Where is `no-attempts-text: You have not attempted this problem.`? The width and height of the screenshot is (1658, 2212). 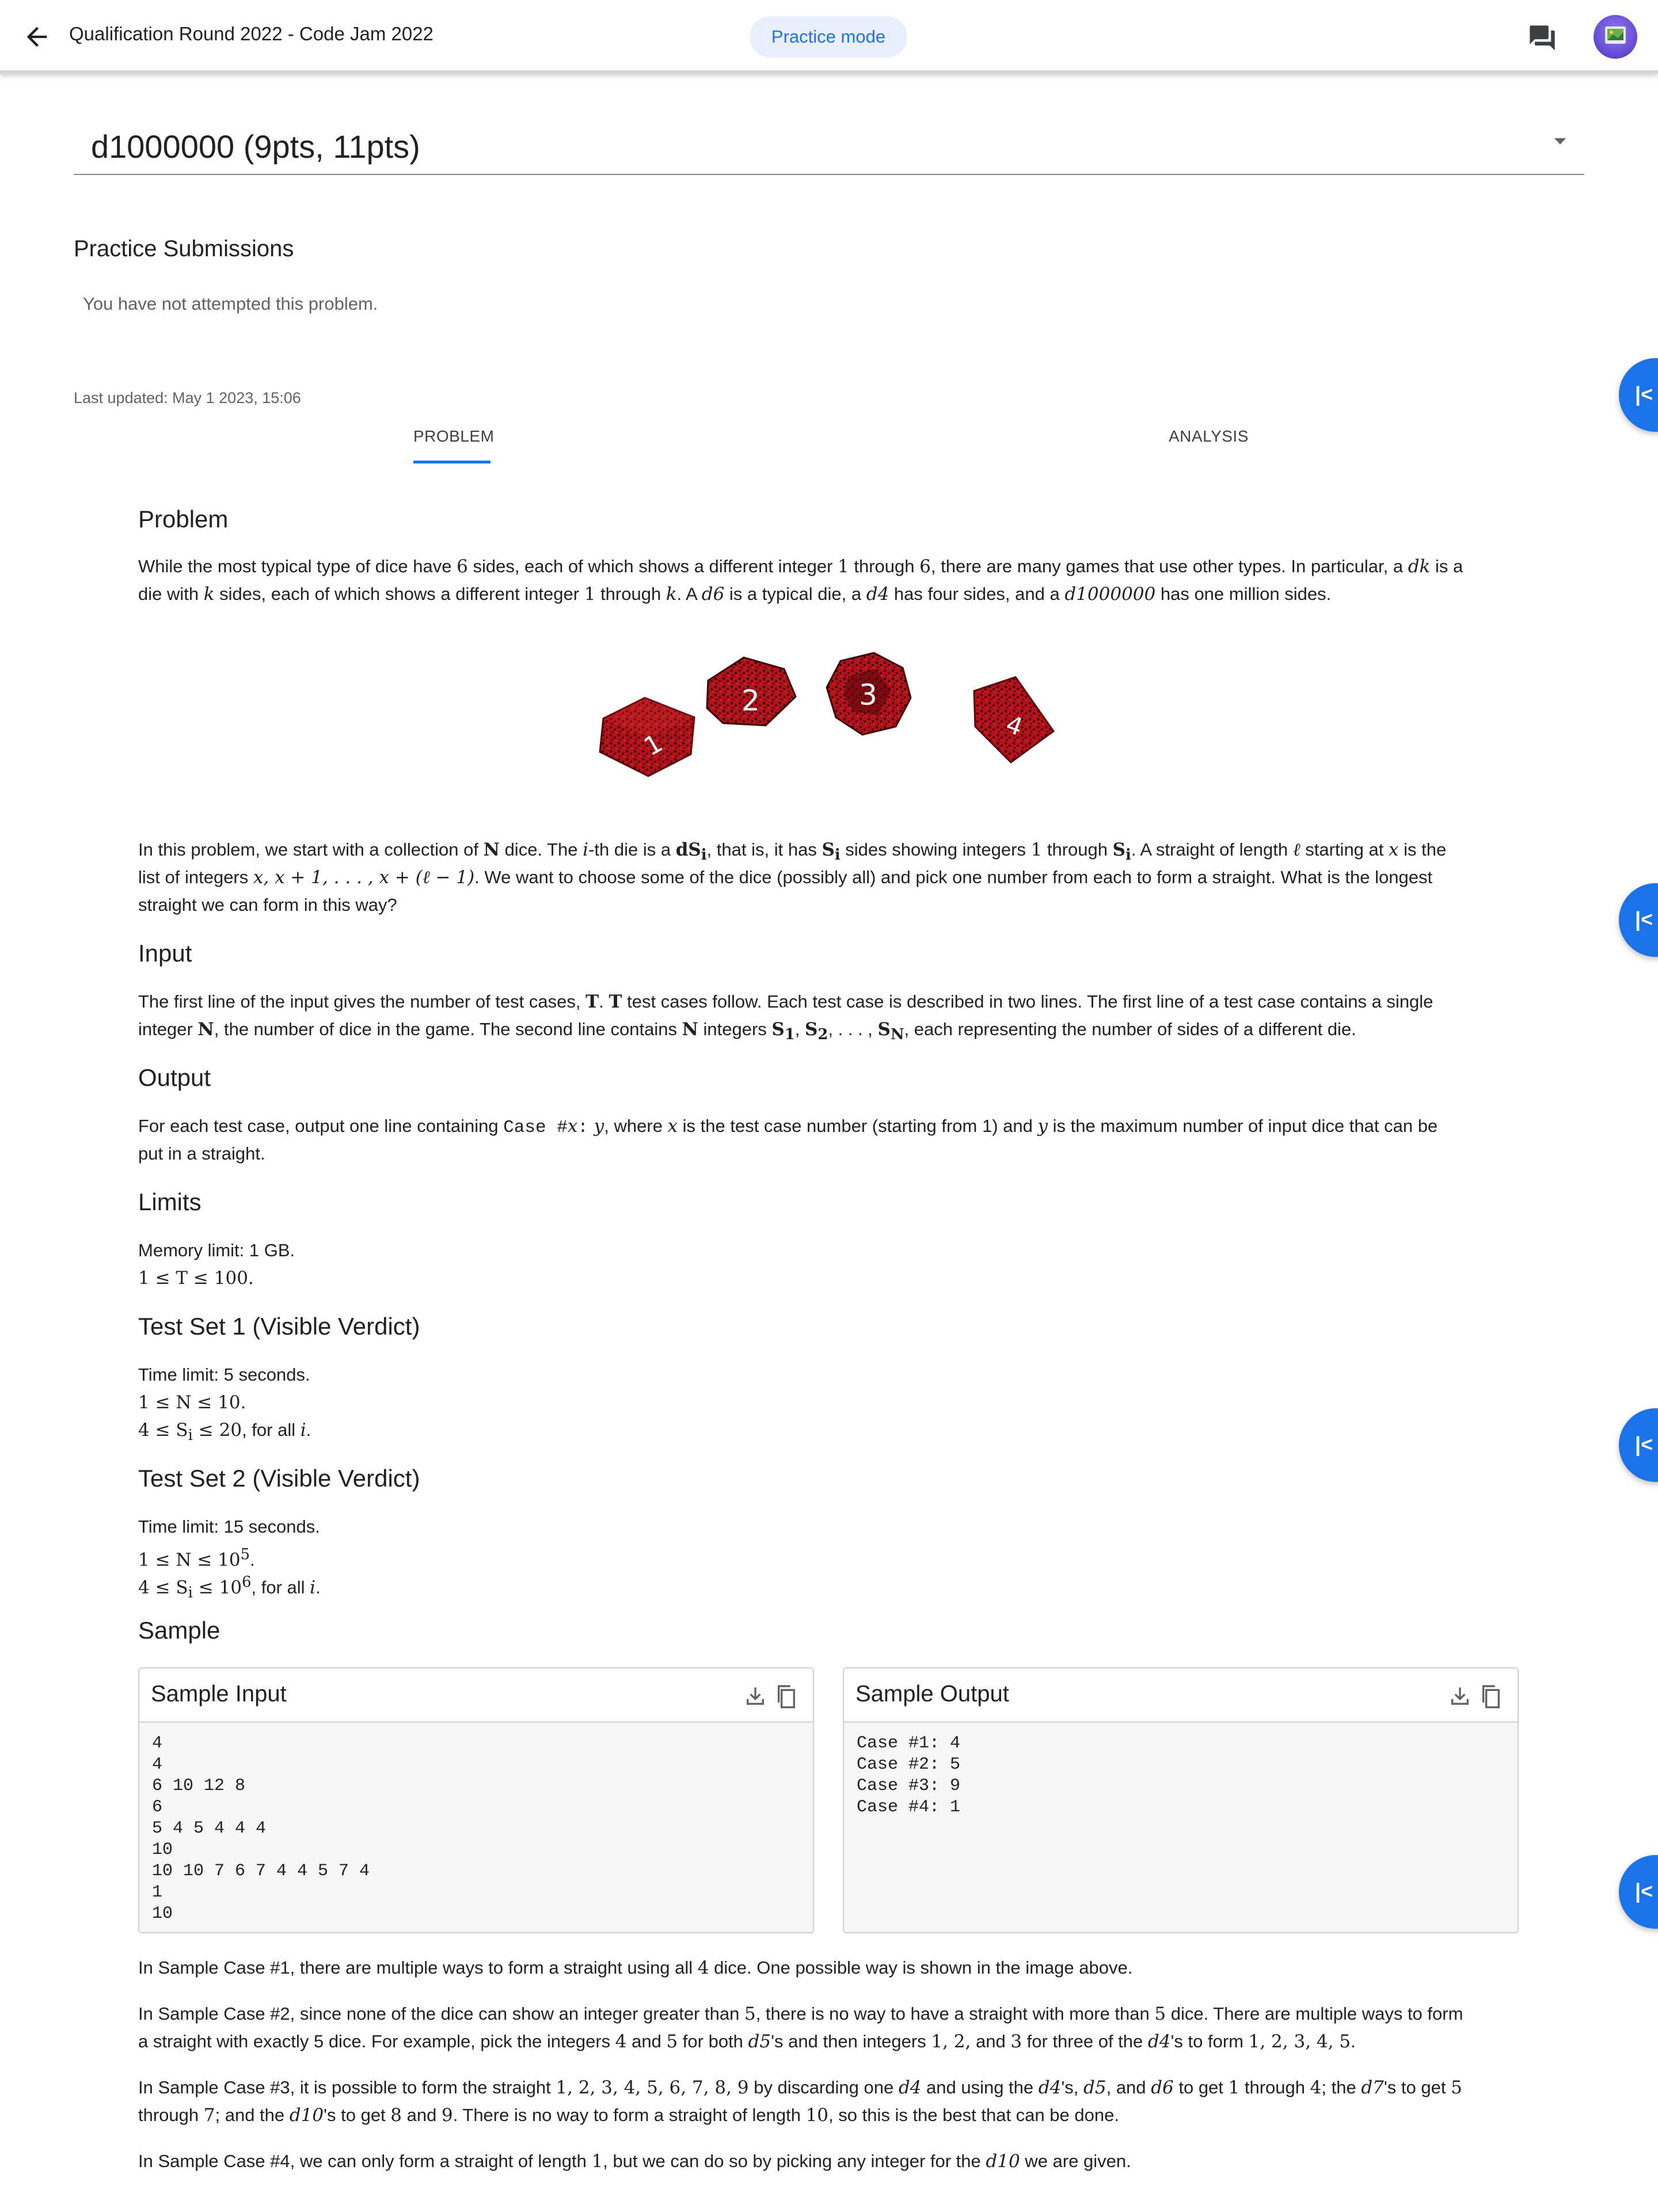
no-attempts-text: You have not attempted this problem. is located at coordinates (230, 304).